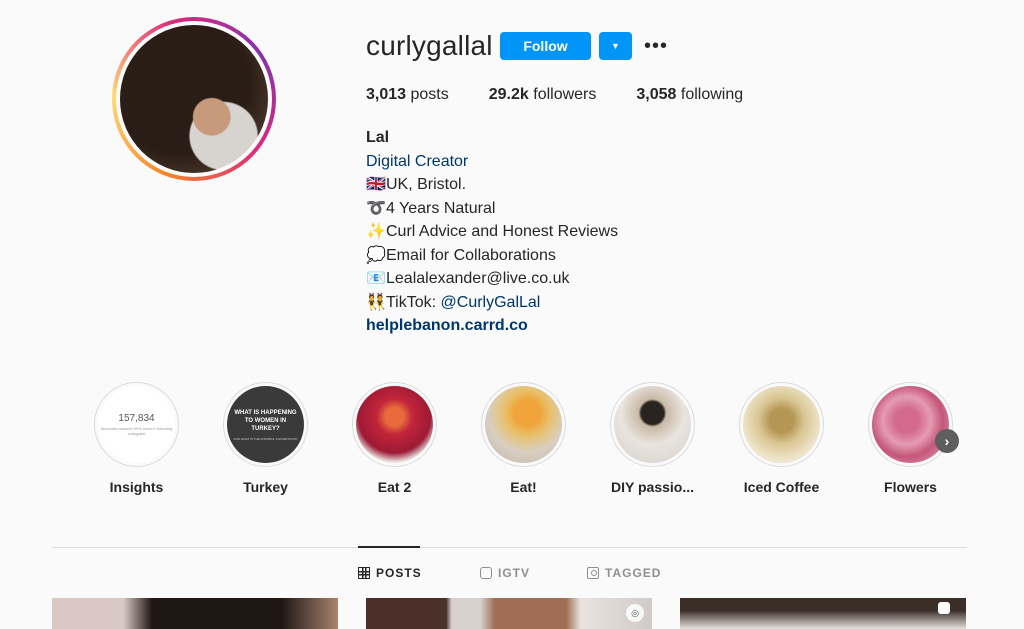 This screenshot has width=1024, height=629. Describe the element at coordinates (417, 161) in the screenshot. I see `category-label: Digital Creator` at that location.